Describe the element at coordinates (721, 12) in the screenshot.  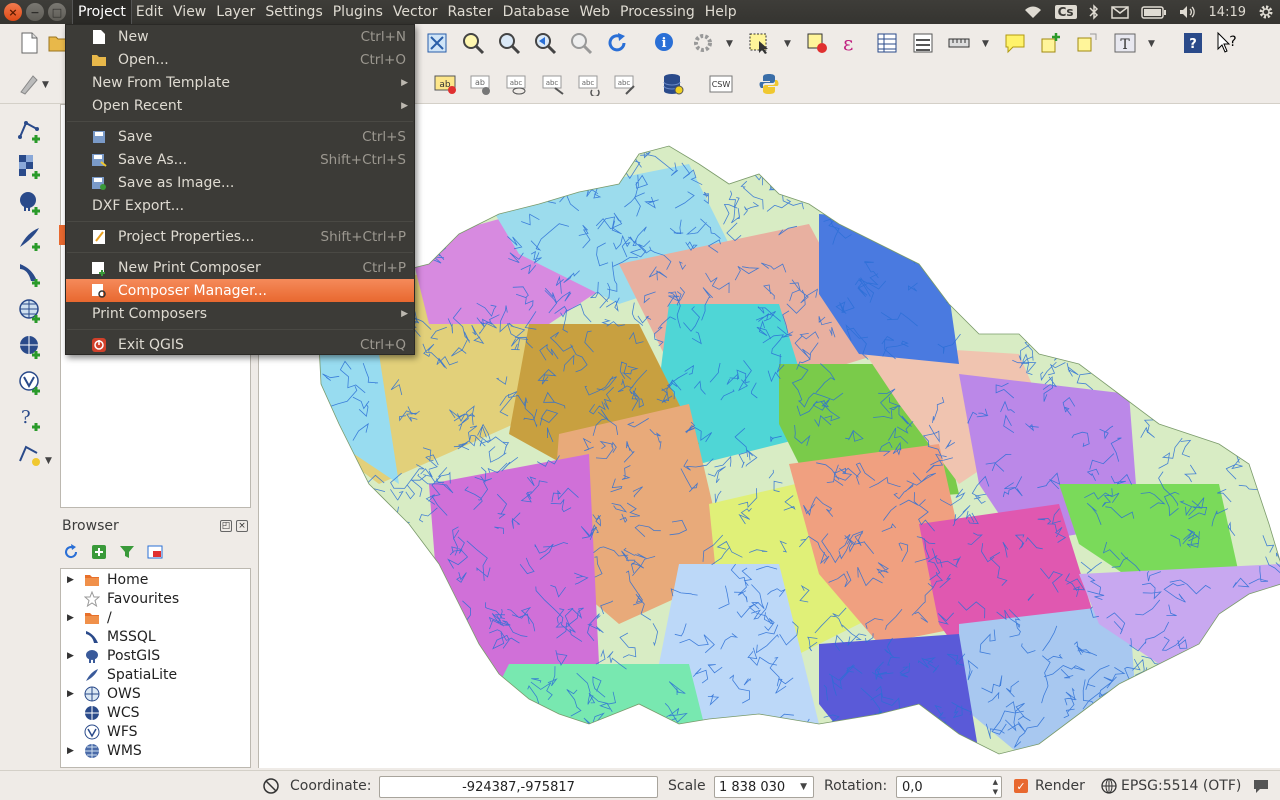
I see `menu-help: Help` at that location.